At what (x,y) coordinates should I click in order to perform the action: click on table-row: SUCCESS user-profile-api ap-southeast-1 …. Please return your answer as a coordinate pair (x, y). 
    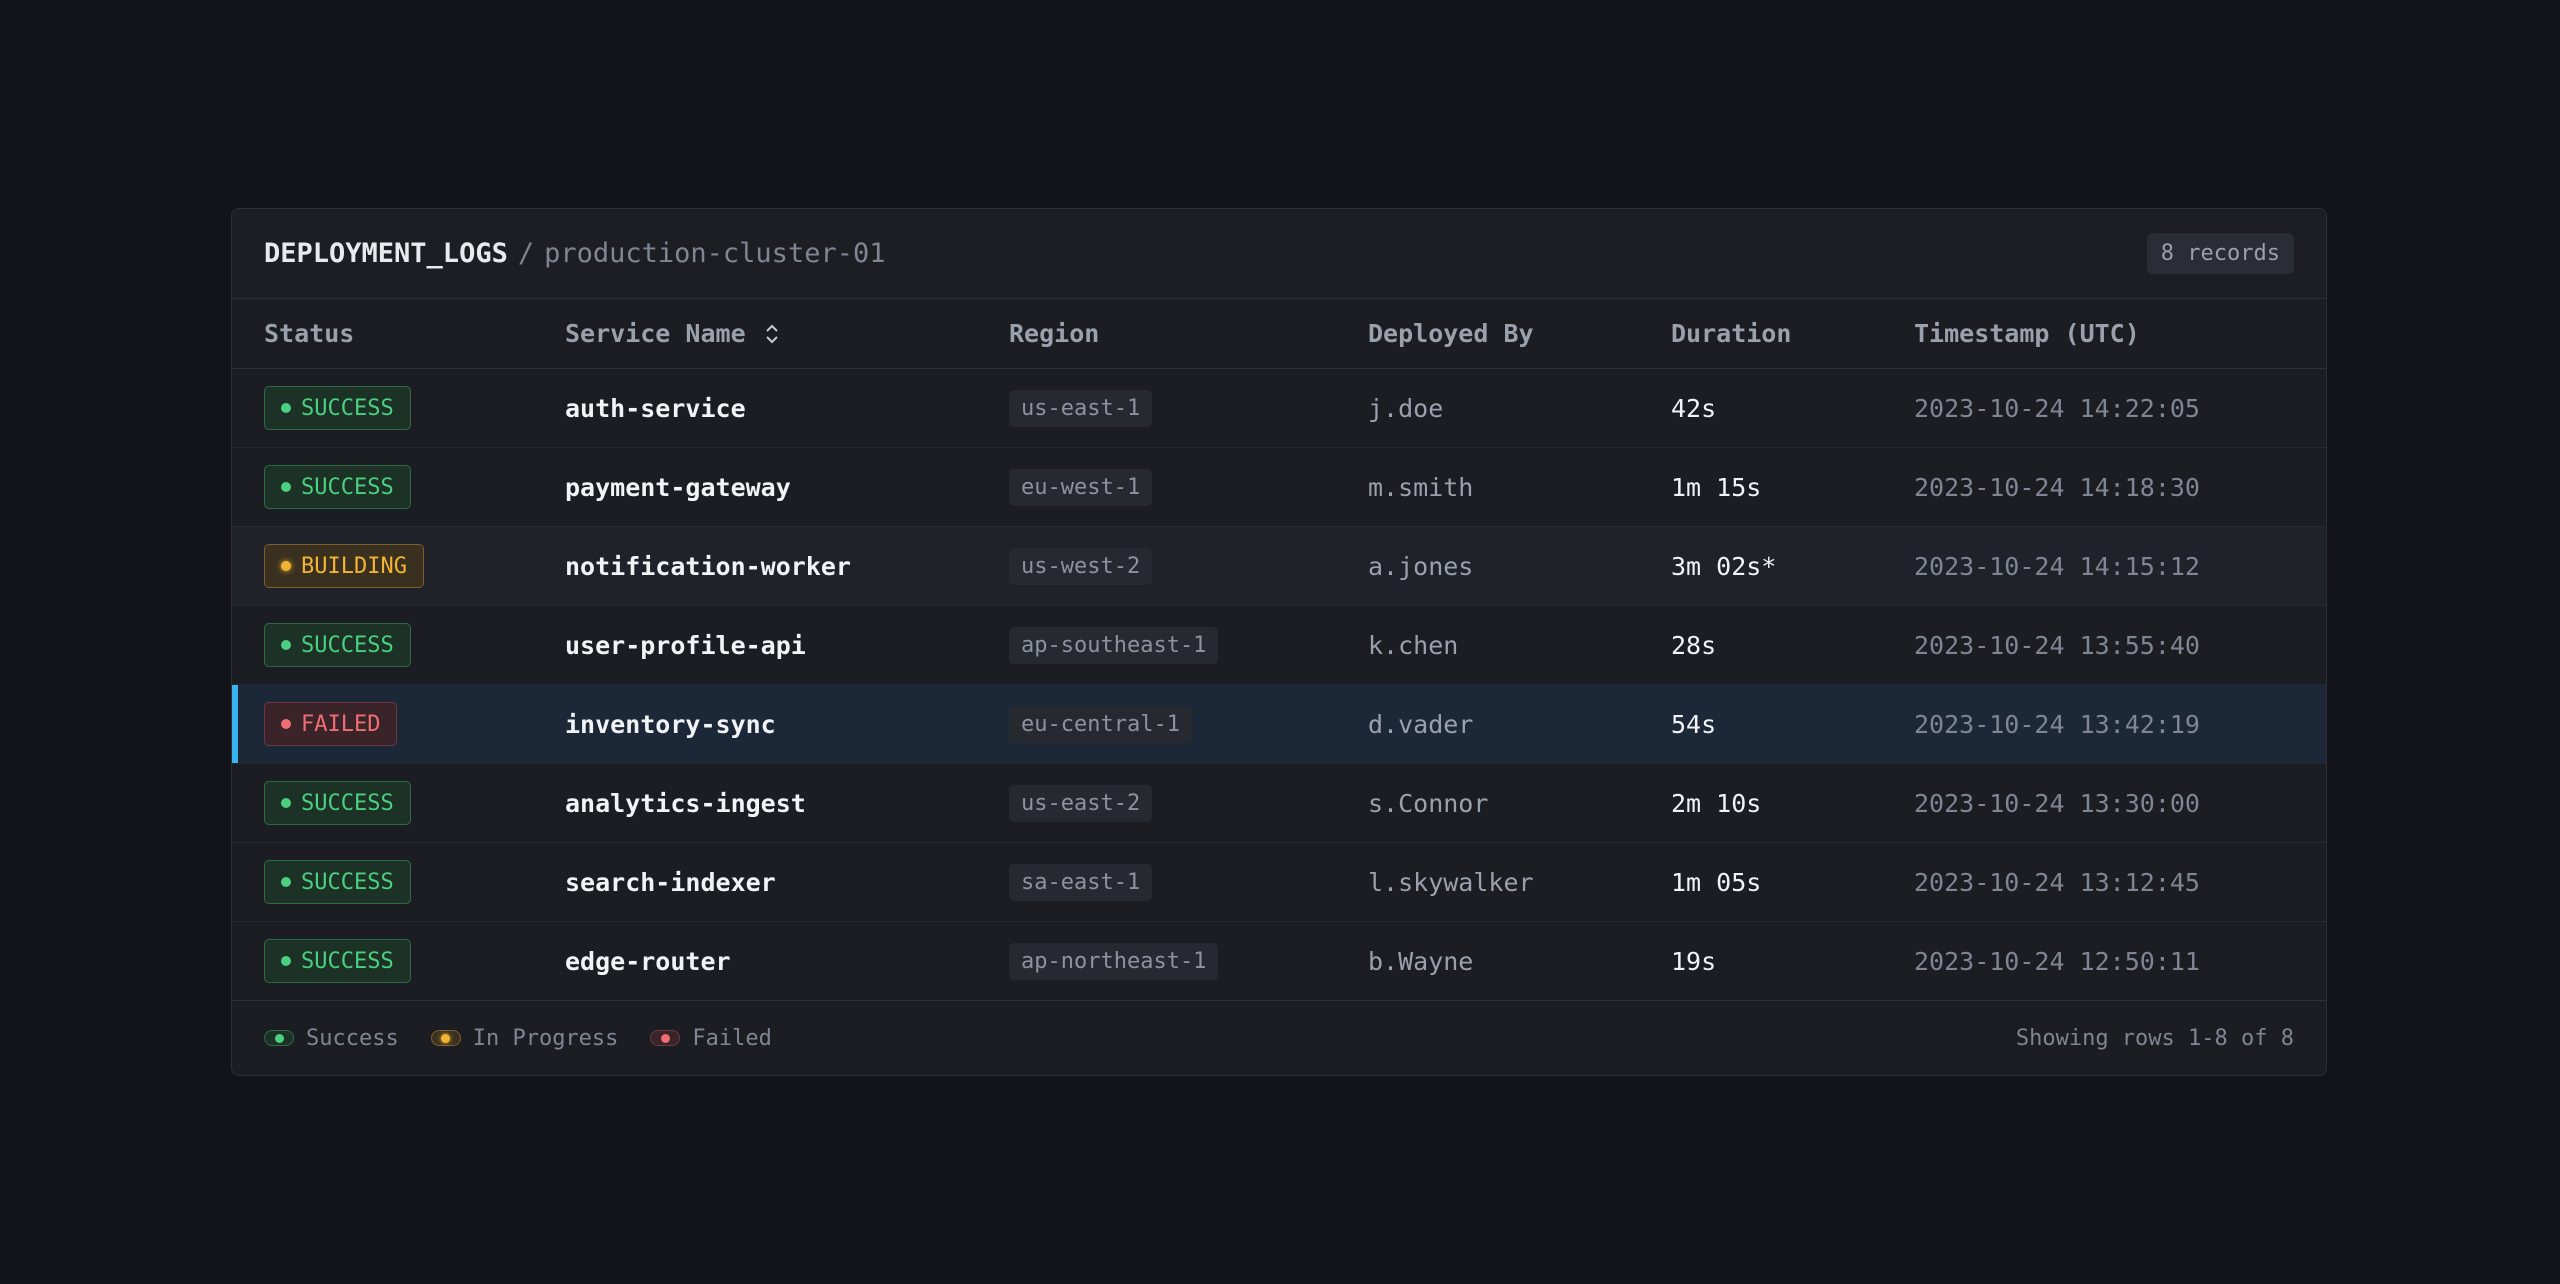
    Looking at the image, I should click on (1279, 645).